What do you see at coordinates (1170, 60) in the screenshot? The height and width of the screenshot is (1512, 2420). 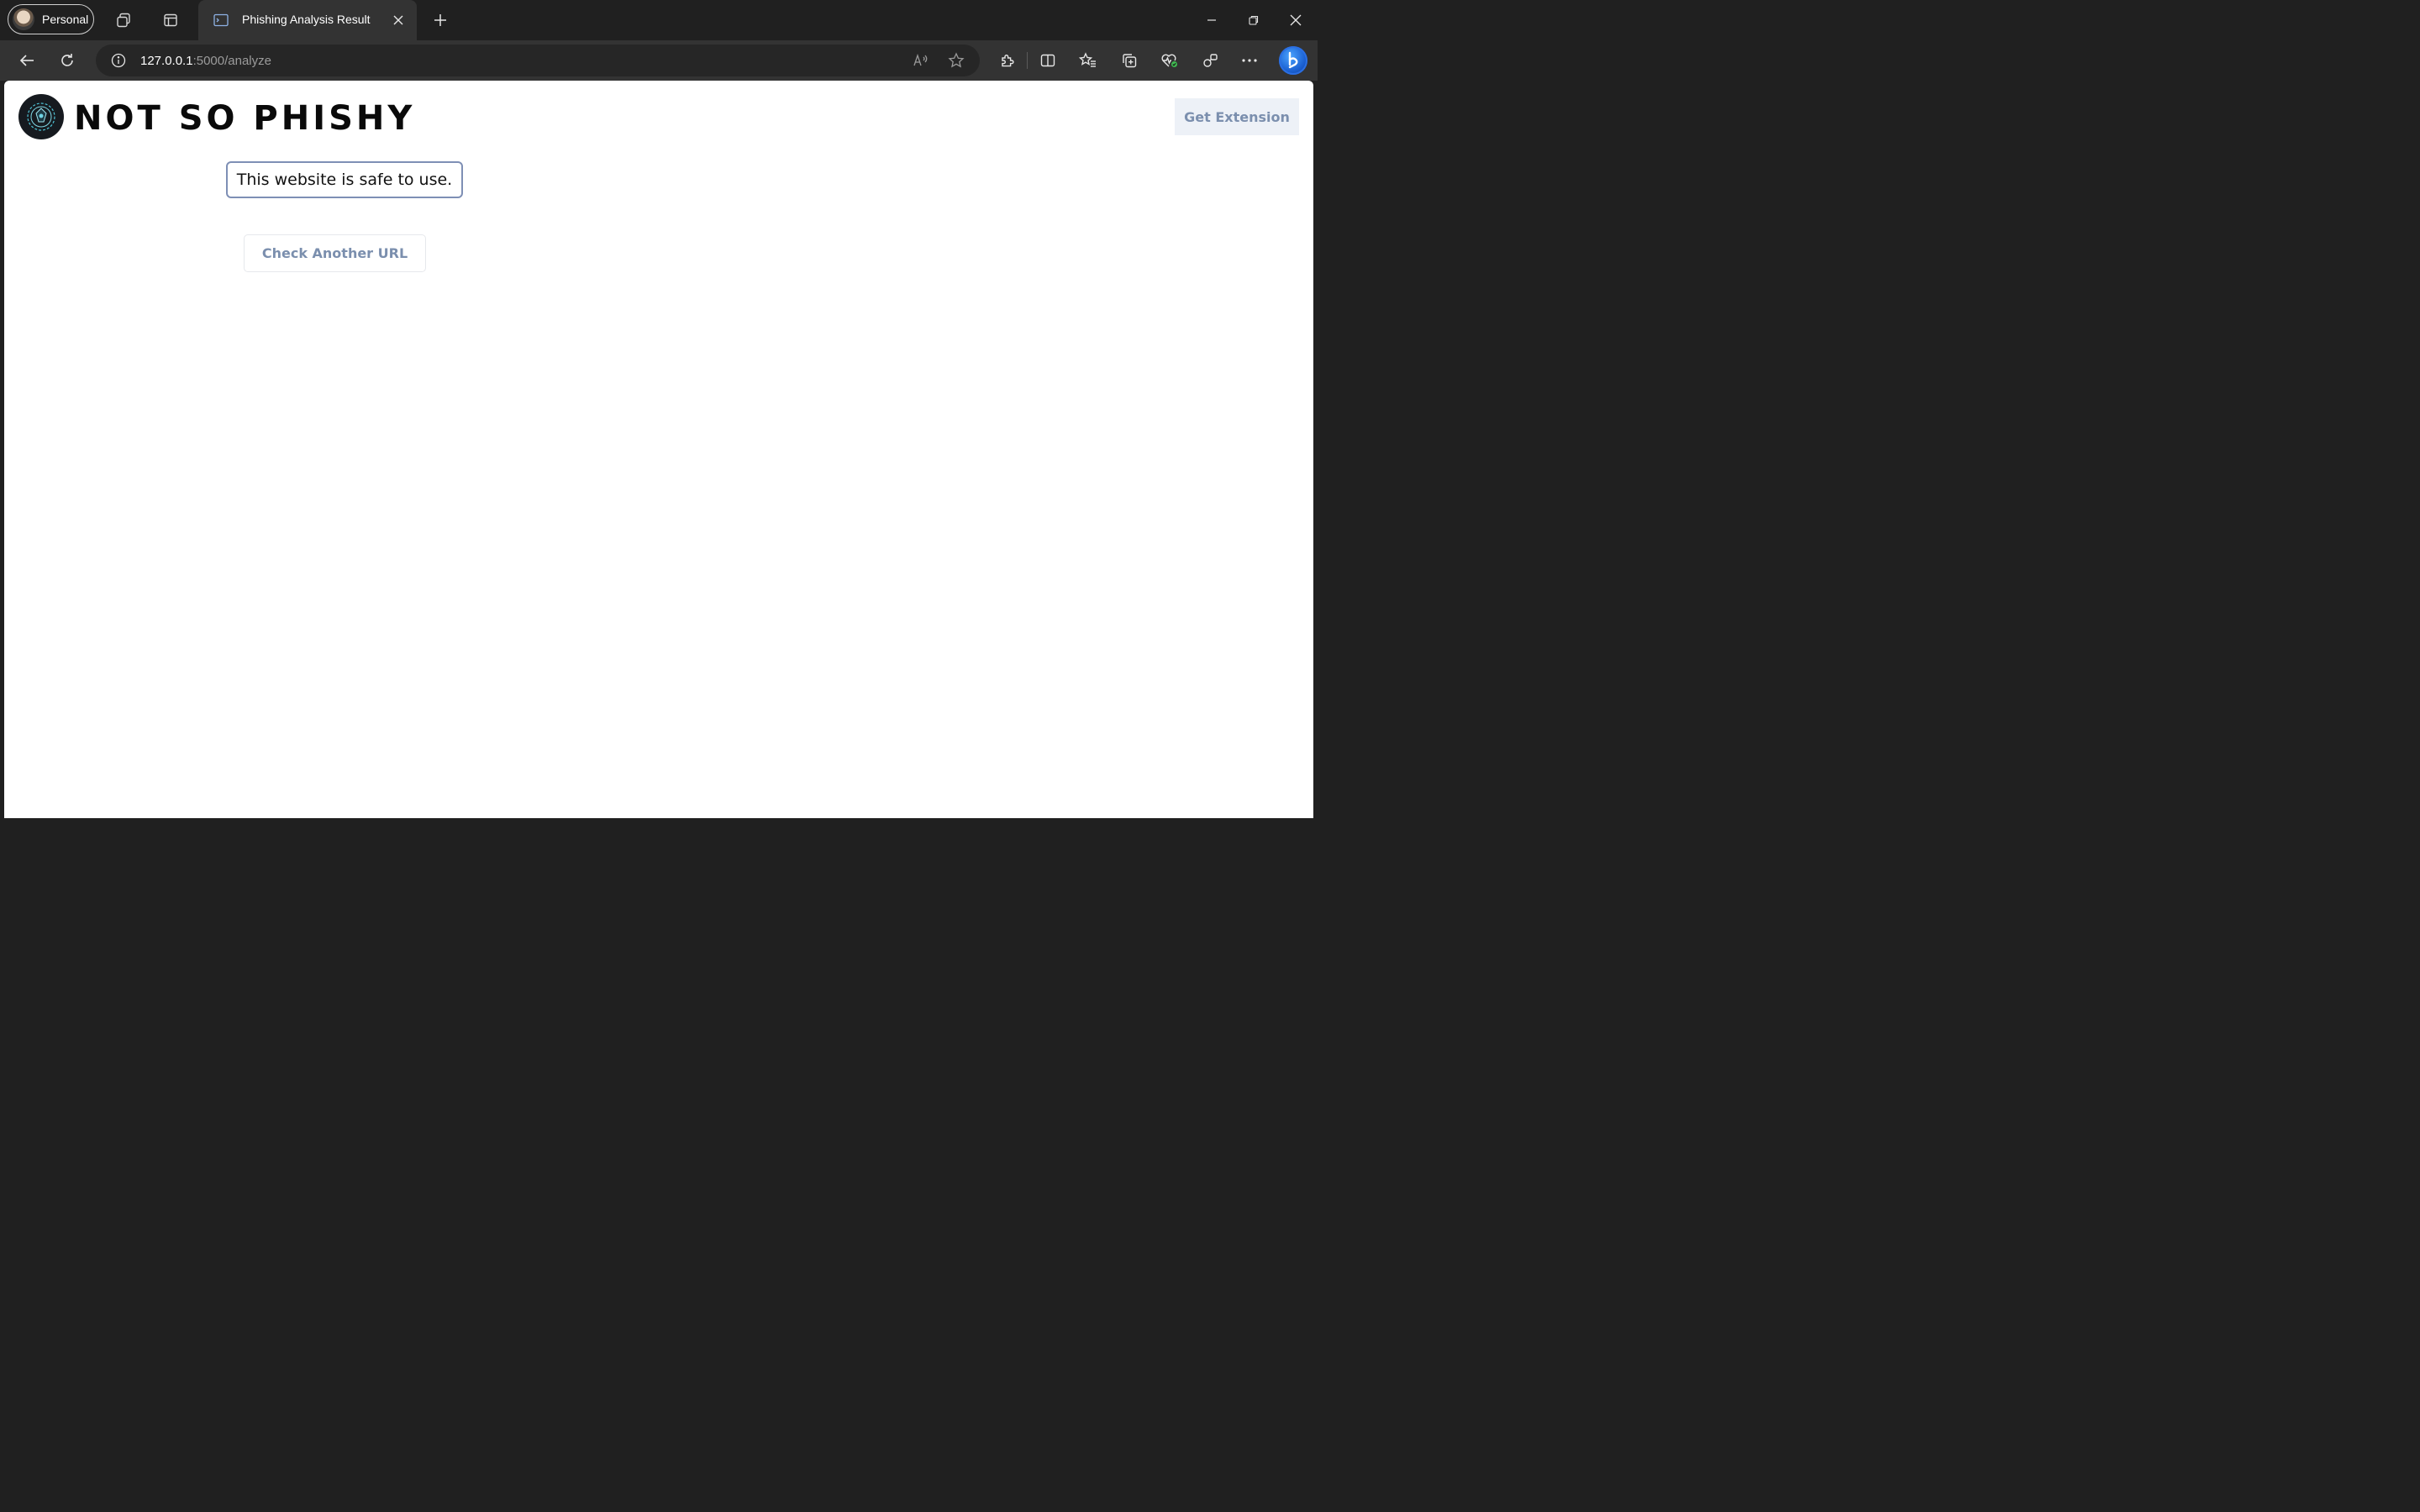 I see `browser-essentials-icon` at bounding box center [1170, 60].